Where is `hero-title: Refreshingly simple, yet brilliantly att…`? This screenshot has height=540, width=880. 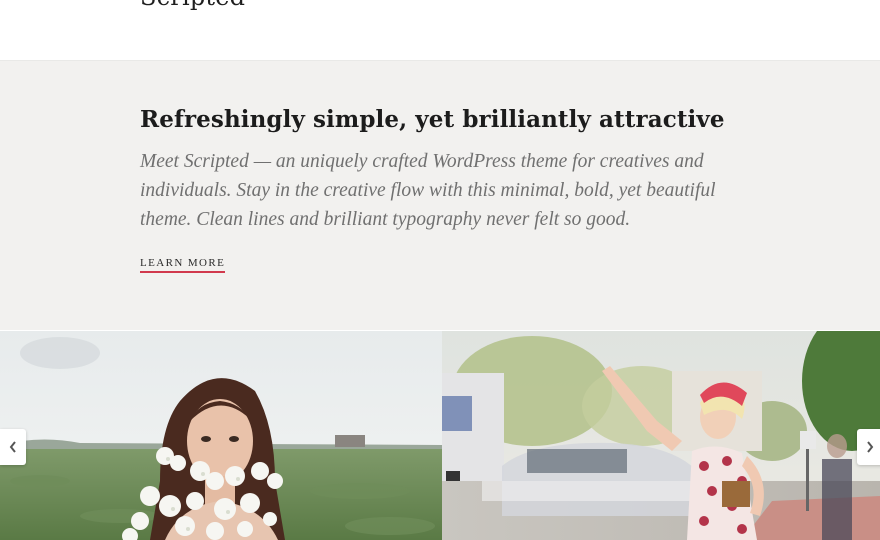 hero-title: Refreshingly simple, yet brilliantly att… is located at coordinates (432, 119).